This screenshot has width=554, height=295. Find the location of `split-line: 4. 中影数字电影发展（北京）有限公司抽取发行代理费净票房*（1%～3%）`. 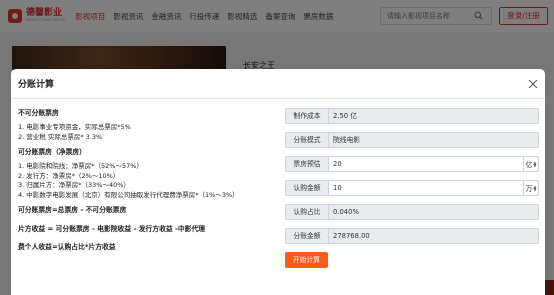

split-line: 4. 中影数字电影发展（北京）有限公司抽取发行代理费净票房*（1%～3%） is located at coordinates (128, 194).